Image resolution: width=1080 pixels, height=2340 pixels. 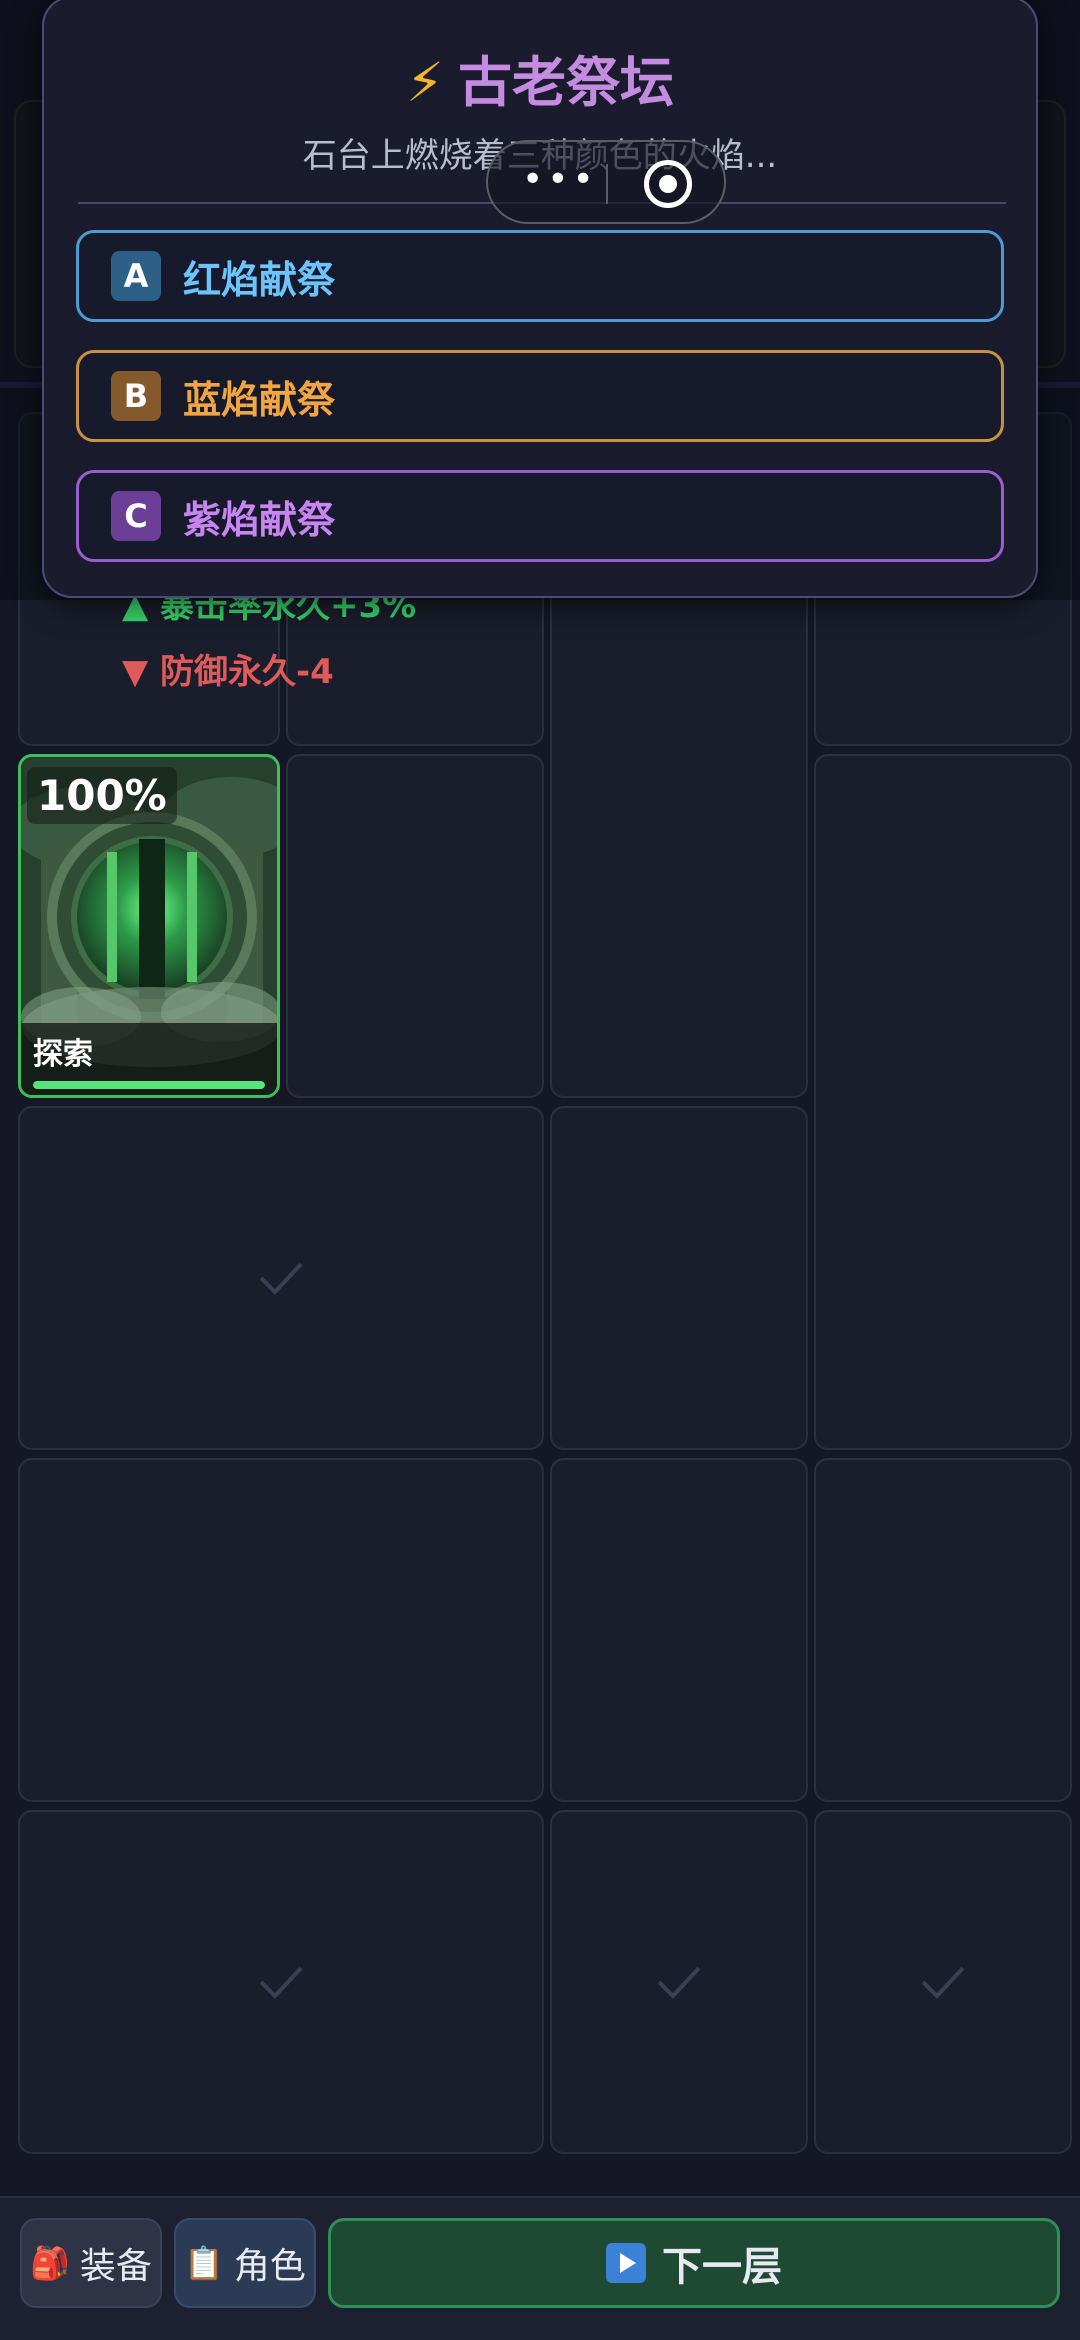 What do you see at coordinates (626, 2263) in the screenshot?
I see `play-icon` at bounding box center [626, 2263].